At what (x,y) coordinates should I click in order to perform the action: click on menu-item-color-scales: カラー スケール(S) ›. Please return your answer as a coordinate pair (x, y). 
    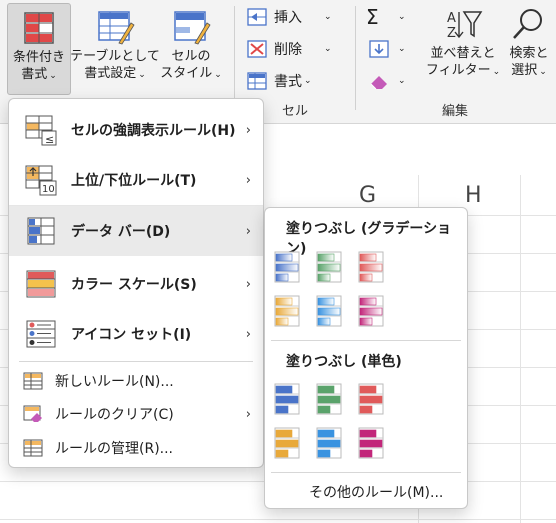
    Looking at the image, I should click on (136, 284).